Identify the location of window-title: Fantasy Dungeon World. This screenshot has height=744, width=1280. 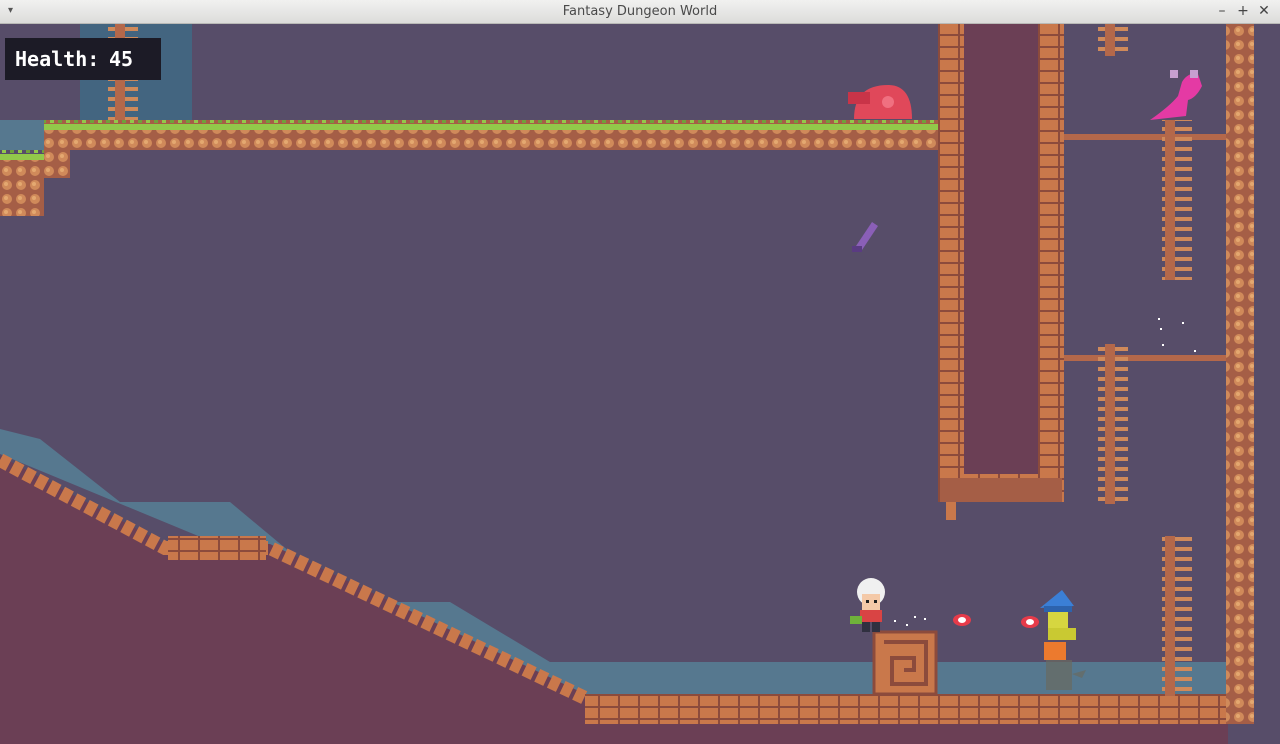
(640, 11).